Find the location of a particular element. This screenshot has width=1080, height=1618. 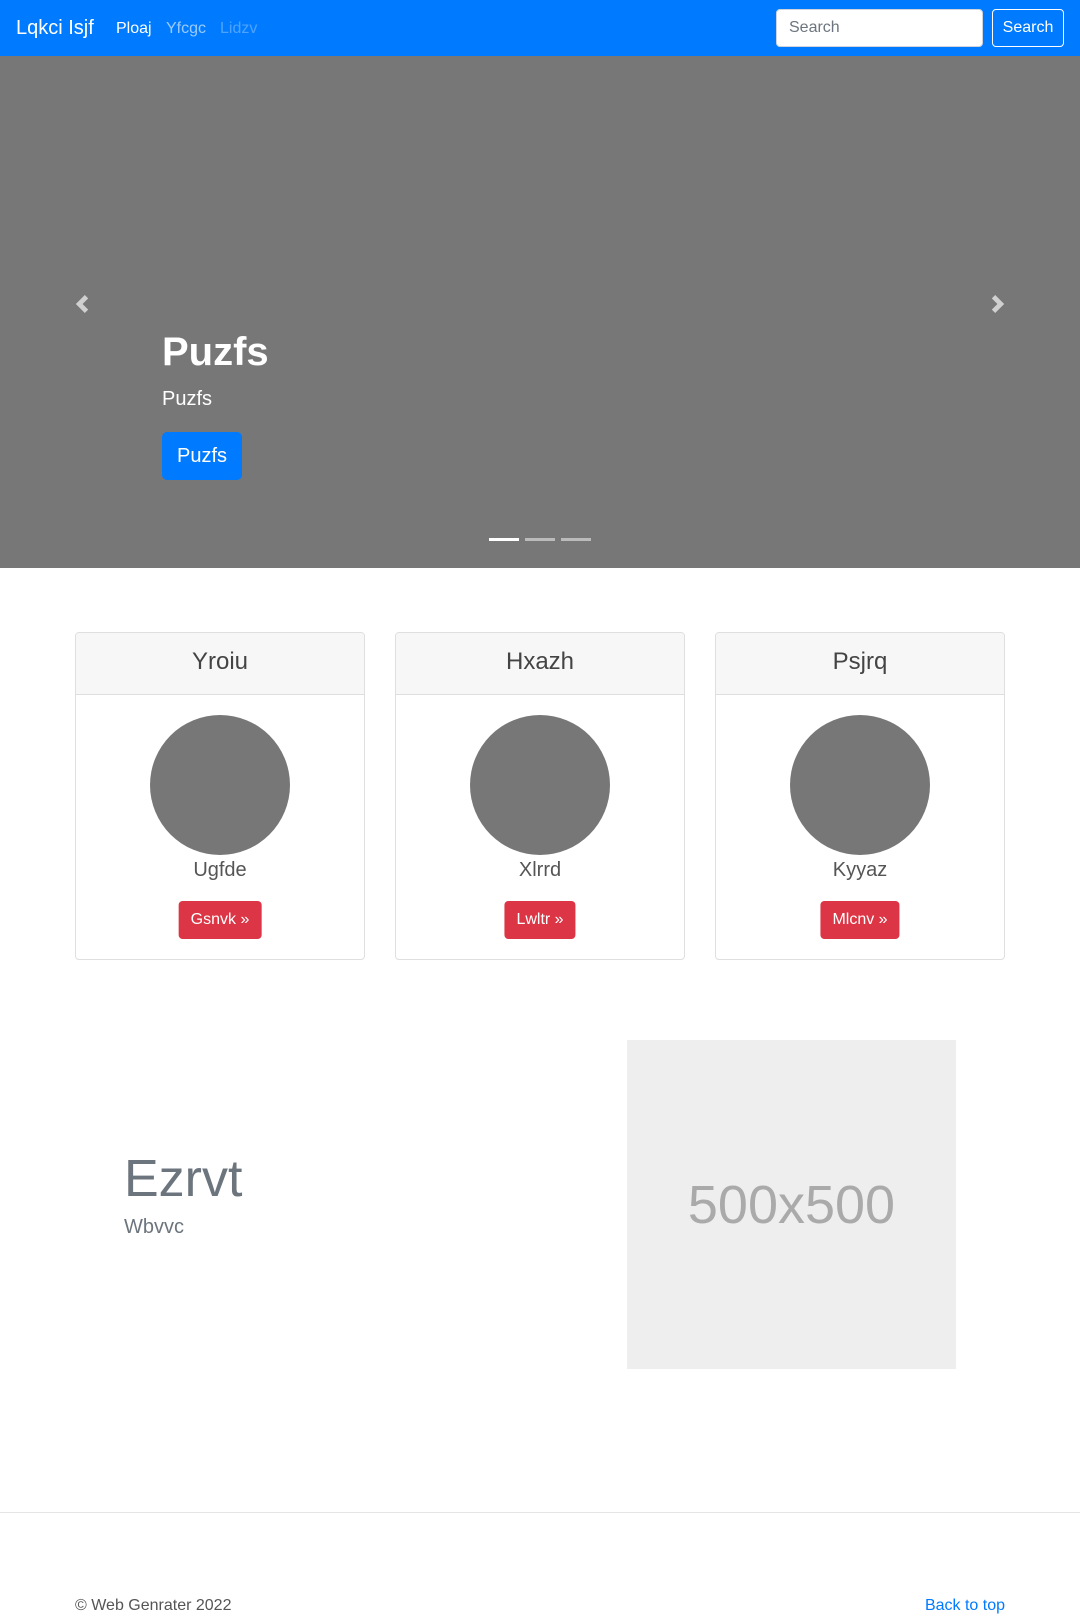

card-name: Kyyaz is located at coordinates (860, 870).